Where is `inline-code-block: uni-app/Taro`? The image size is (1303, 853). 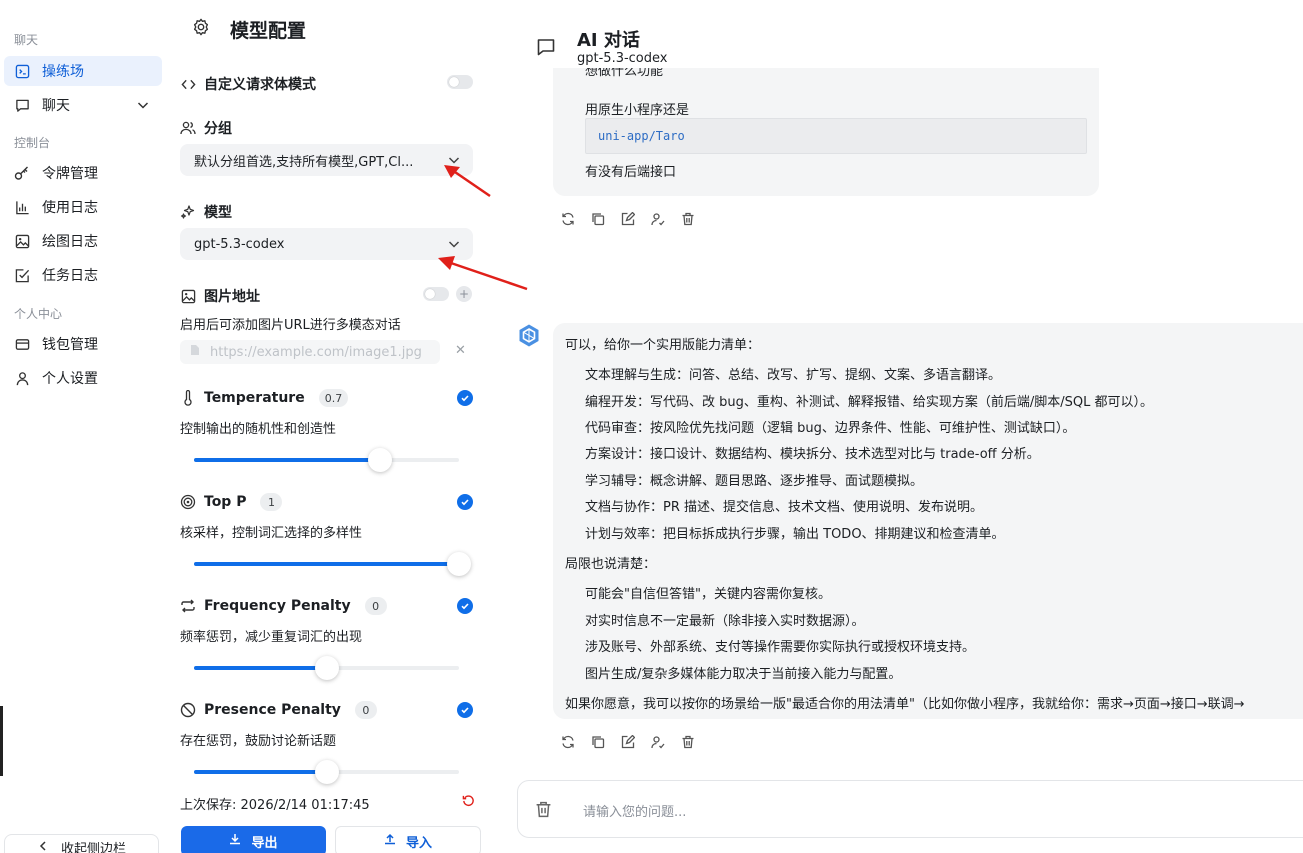
inline-code-block: uni-app/Taro is located at coordinates (836, 136).